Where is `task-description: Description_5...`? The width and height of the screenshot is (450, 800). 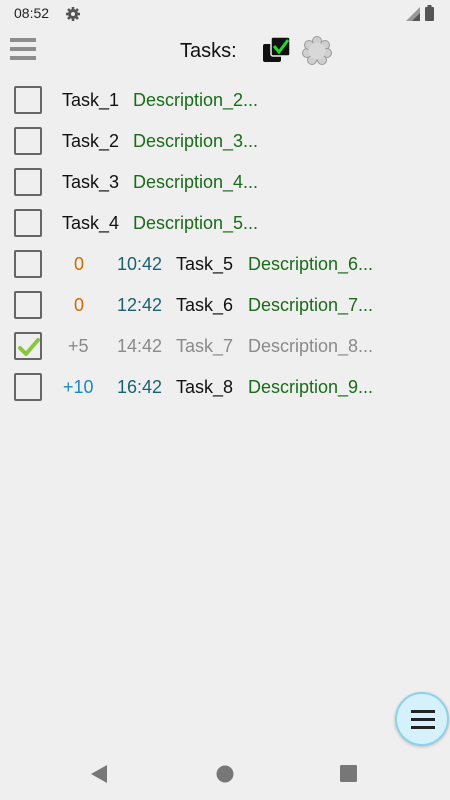
task-description: Description_5... is located at coordinates (196, 223).